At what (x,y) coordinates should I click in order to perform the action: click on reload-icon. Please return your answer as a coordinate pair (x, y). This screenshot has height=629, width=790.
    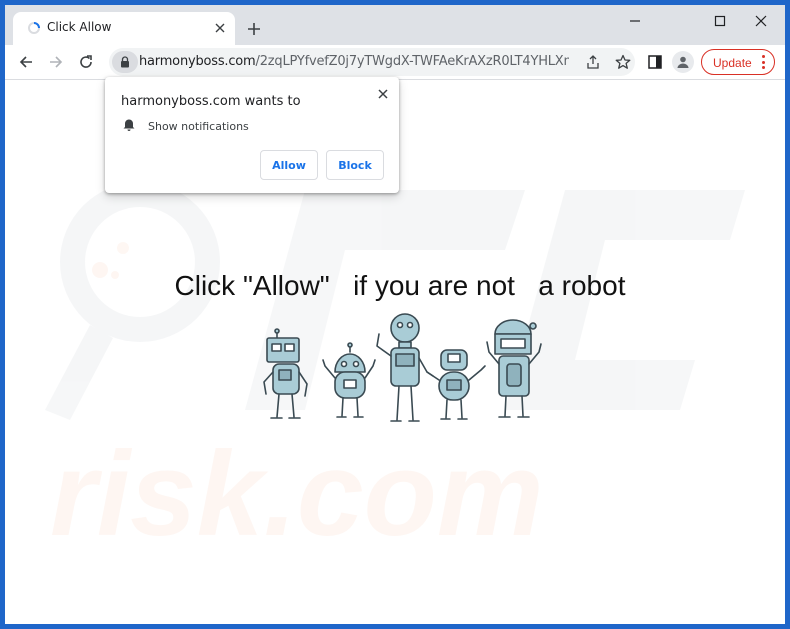
    Looking at the image, I should click on (86, 61).